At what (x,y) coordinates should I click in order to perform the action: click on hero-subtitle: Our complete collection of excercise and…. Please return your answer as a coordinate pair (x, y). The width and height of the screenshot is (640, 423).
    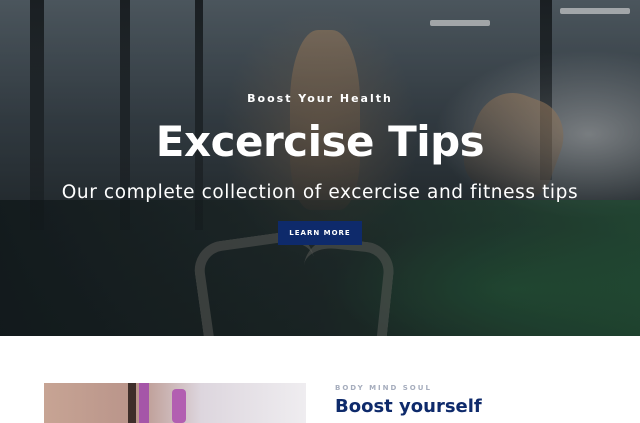
    Looking at the image, I should click on (320, 192).